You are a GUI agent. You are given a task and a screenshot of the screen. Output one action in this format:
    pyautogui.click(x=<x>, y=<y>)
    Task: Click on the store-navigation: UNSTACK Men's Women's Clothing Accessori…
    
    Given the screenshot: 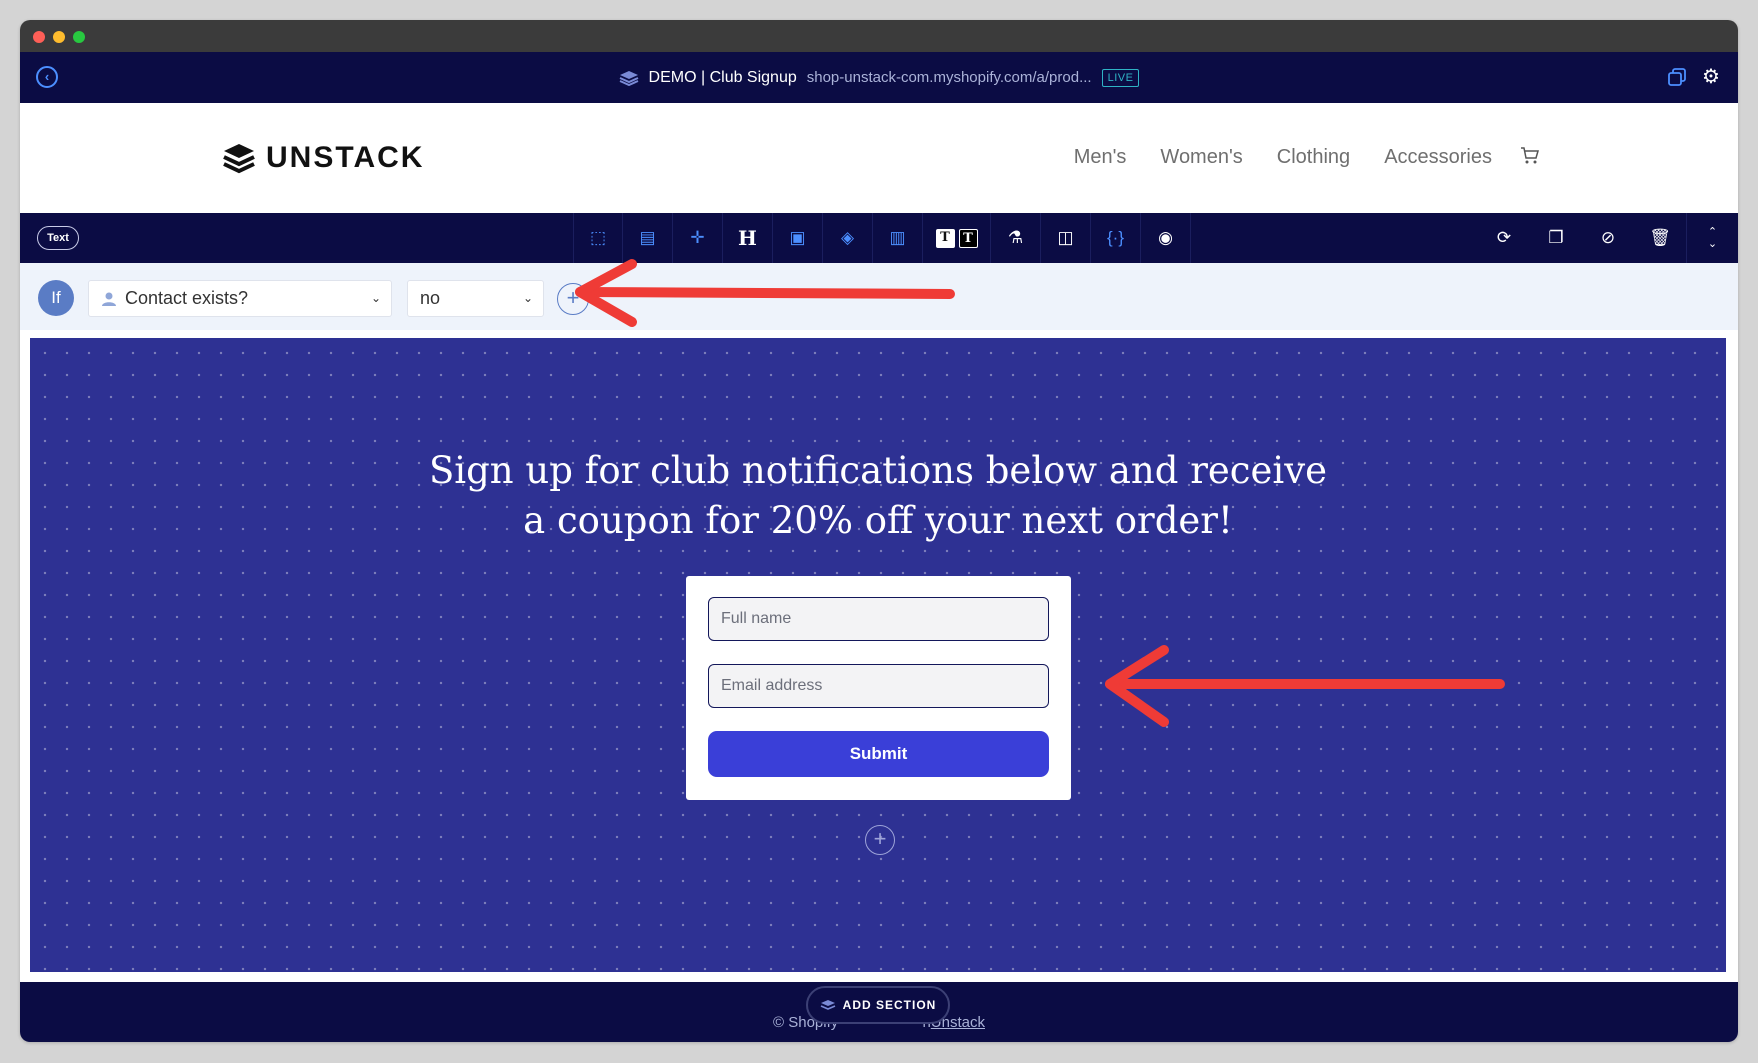 What is the action you would take?
    pyautogui.click(x=879, y=158)
    